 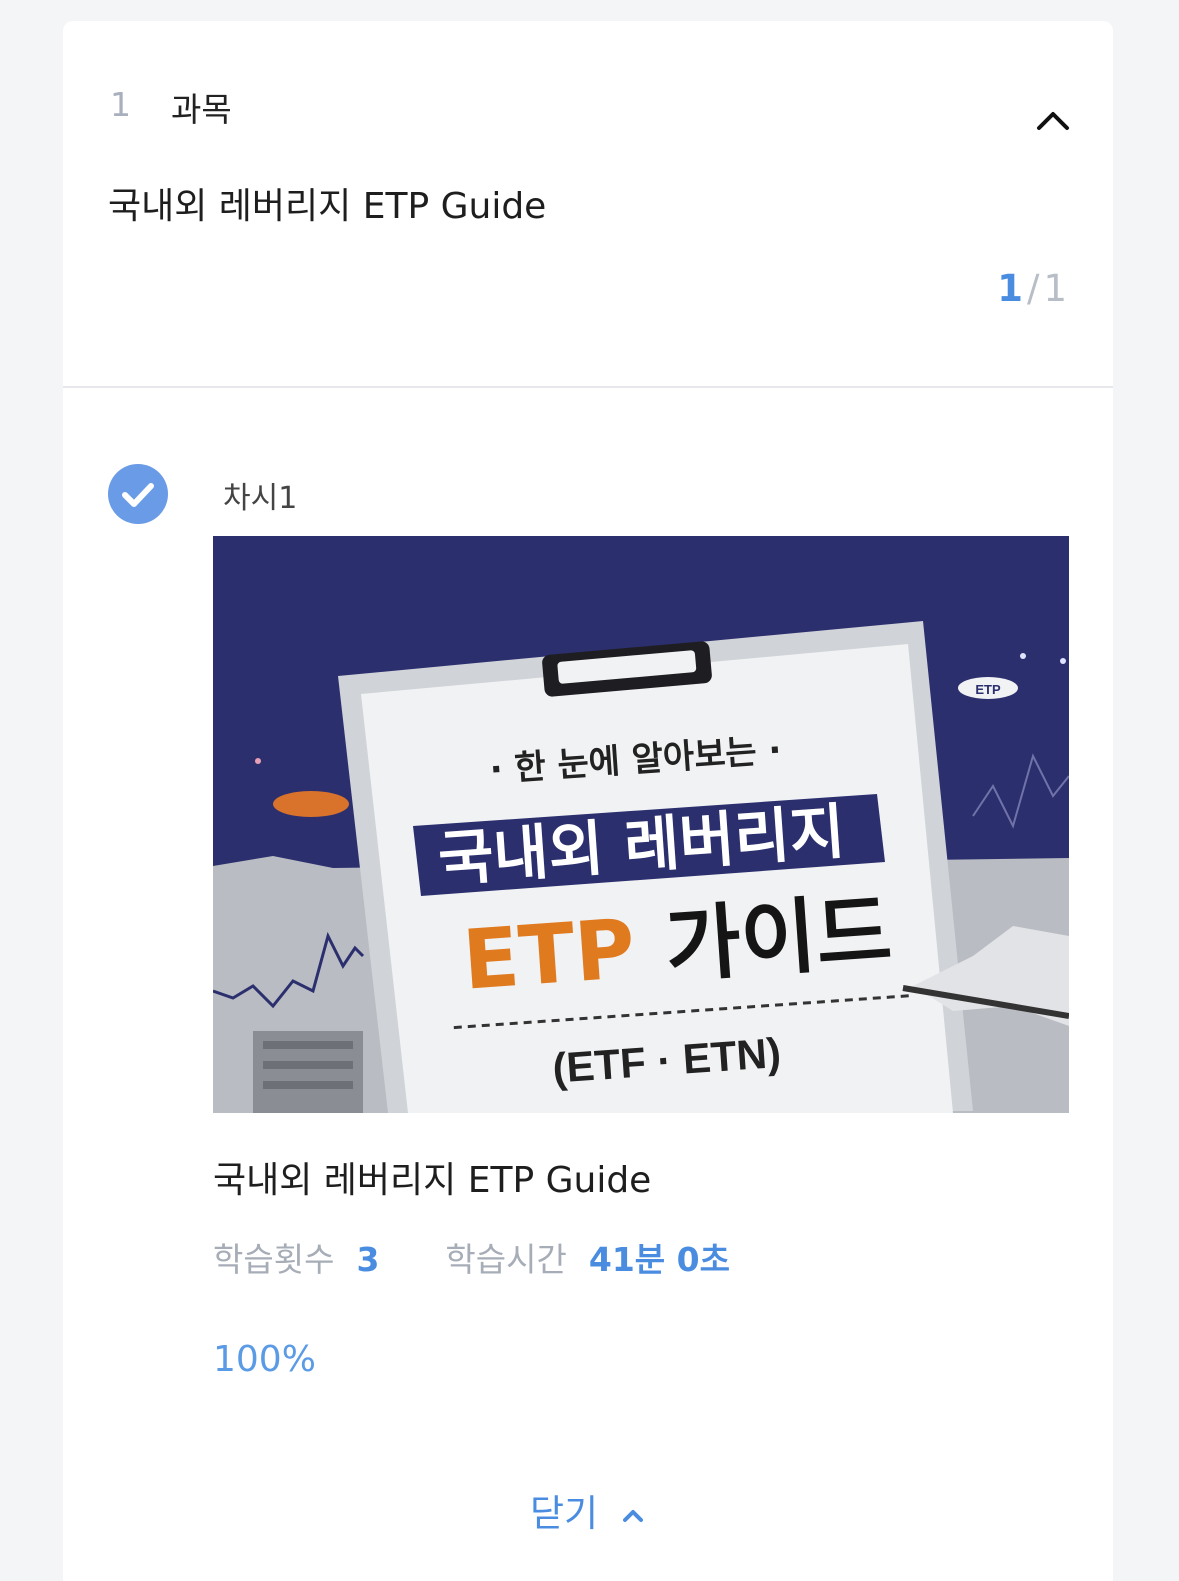 What do you see at coordinates (1010, 288) in the screenshot?
I see `page-current: 1` at bounding box center [1010, 288].